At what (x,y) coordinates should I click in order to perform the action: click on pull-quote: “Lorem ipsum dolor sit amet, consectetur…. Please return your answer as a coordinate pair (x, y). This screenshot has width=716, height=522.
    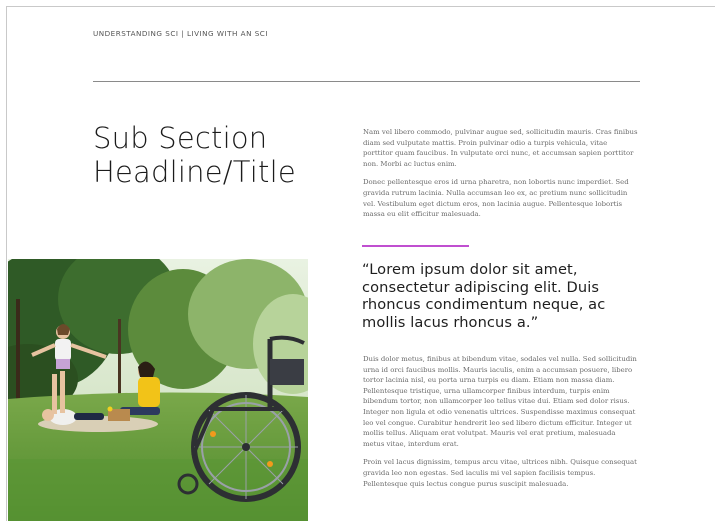
    Looking at the image, I should click on (484, 296).